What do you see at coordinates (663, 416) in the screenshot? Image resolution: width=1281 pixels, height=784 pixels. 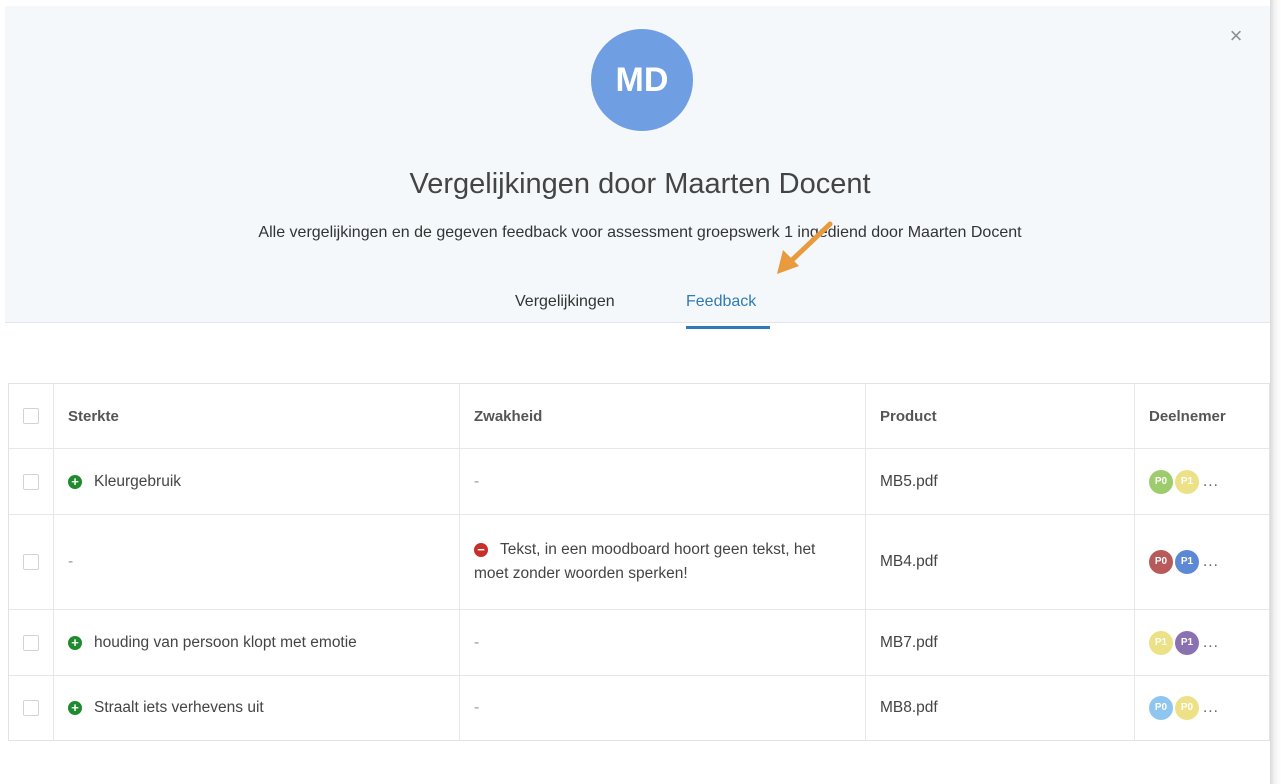 I see `header-zwakheid: Zwakheid` at bounding box center [663, 416].